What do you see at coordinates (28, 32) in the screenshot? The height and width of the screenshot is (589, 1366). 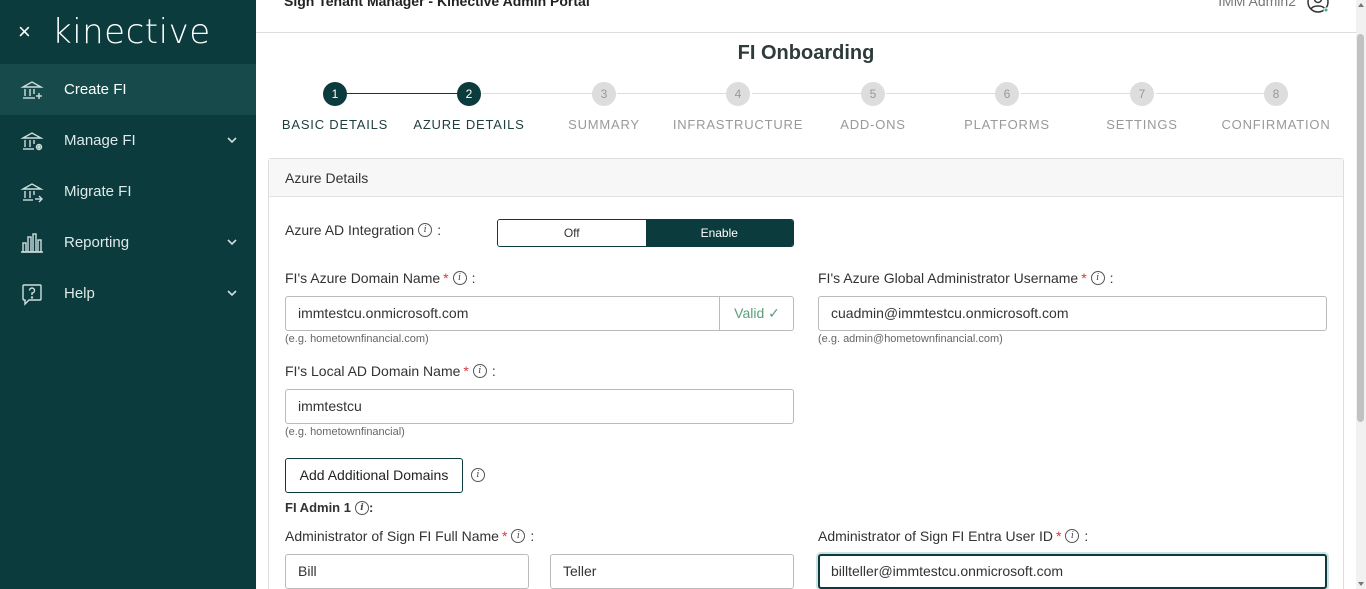 I see `close-icon: ×` at bounding box center [28, 32].